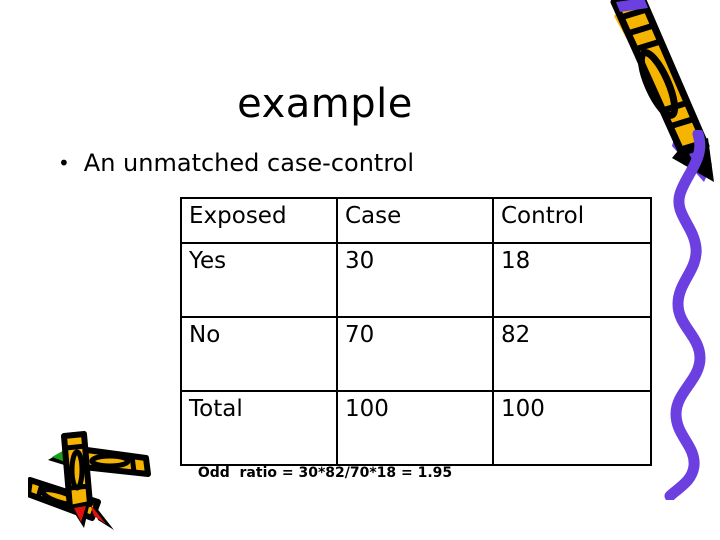 This screenshot has width=720, height=540. I want to click on table-header-cell-control: Control, so click(572, 220).